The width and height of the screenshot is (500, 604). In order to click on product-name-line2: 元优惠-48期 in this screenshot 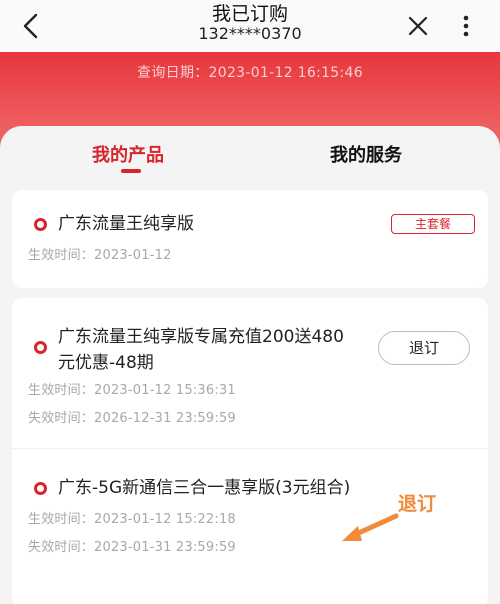, I will do `click(106, 363)`.